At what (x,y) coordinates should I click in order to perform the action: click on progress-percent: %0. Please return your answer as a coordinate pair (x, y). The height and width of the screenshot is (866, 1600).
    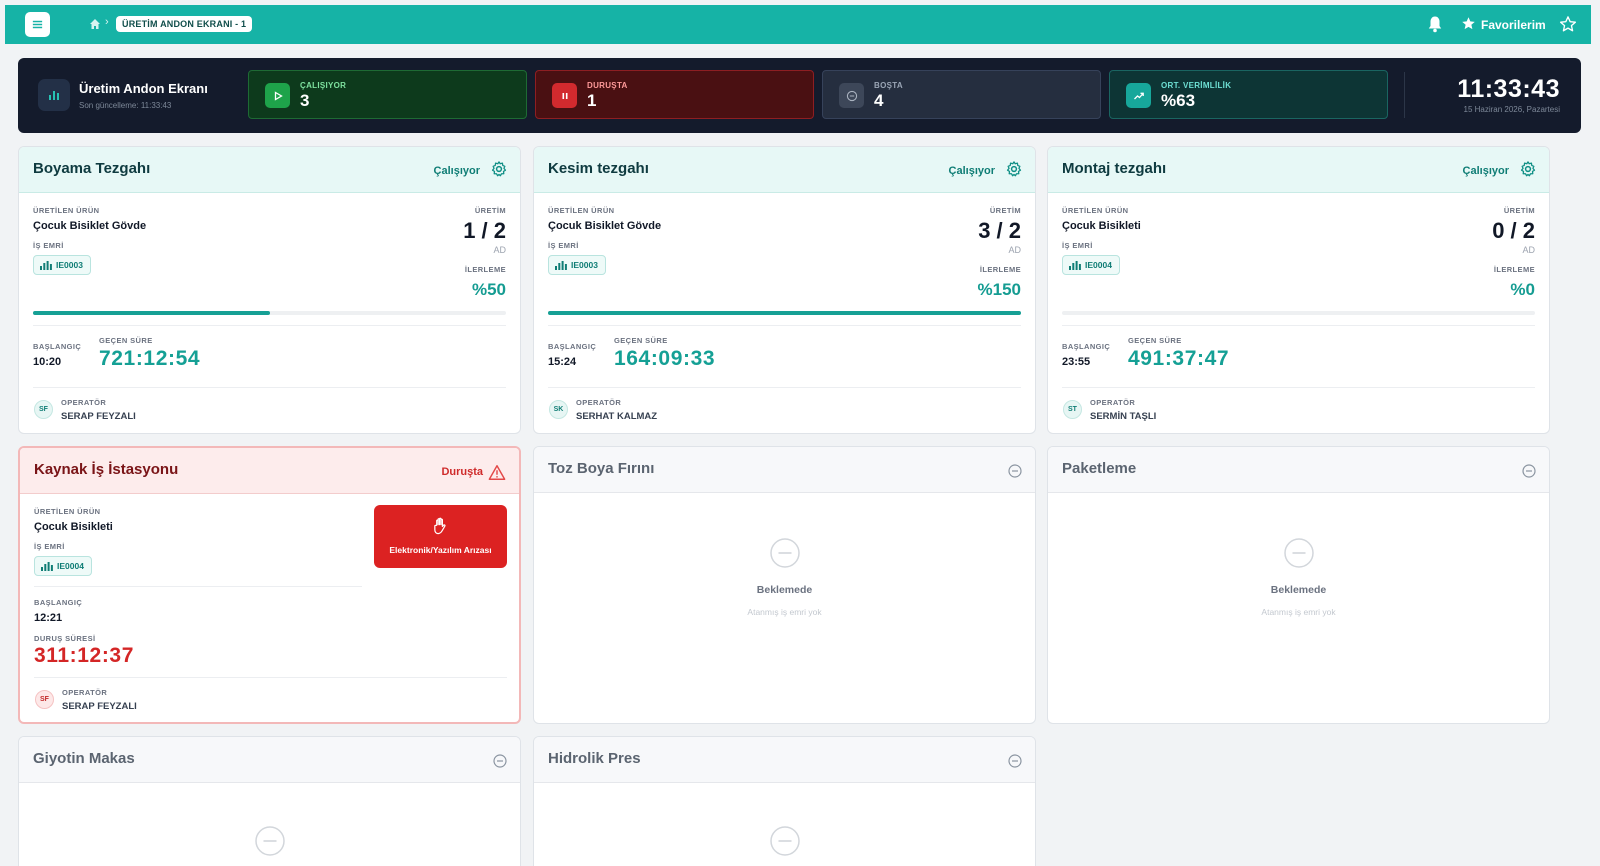
    Looking at the image, I should click on (1522, 289).